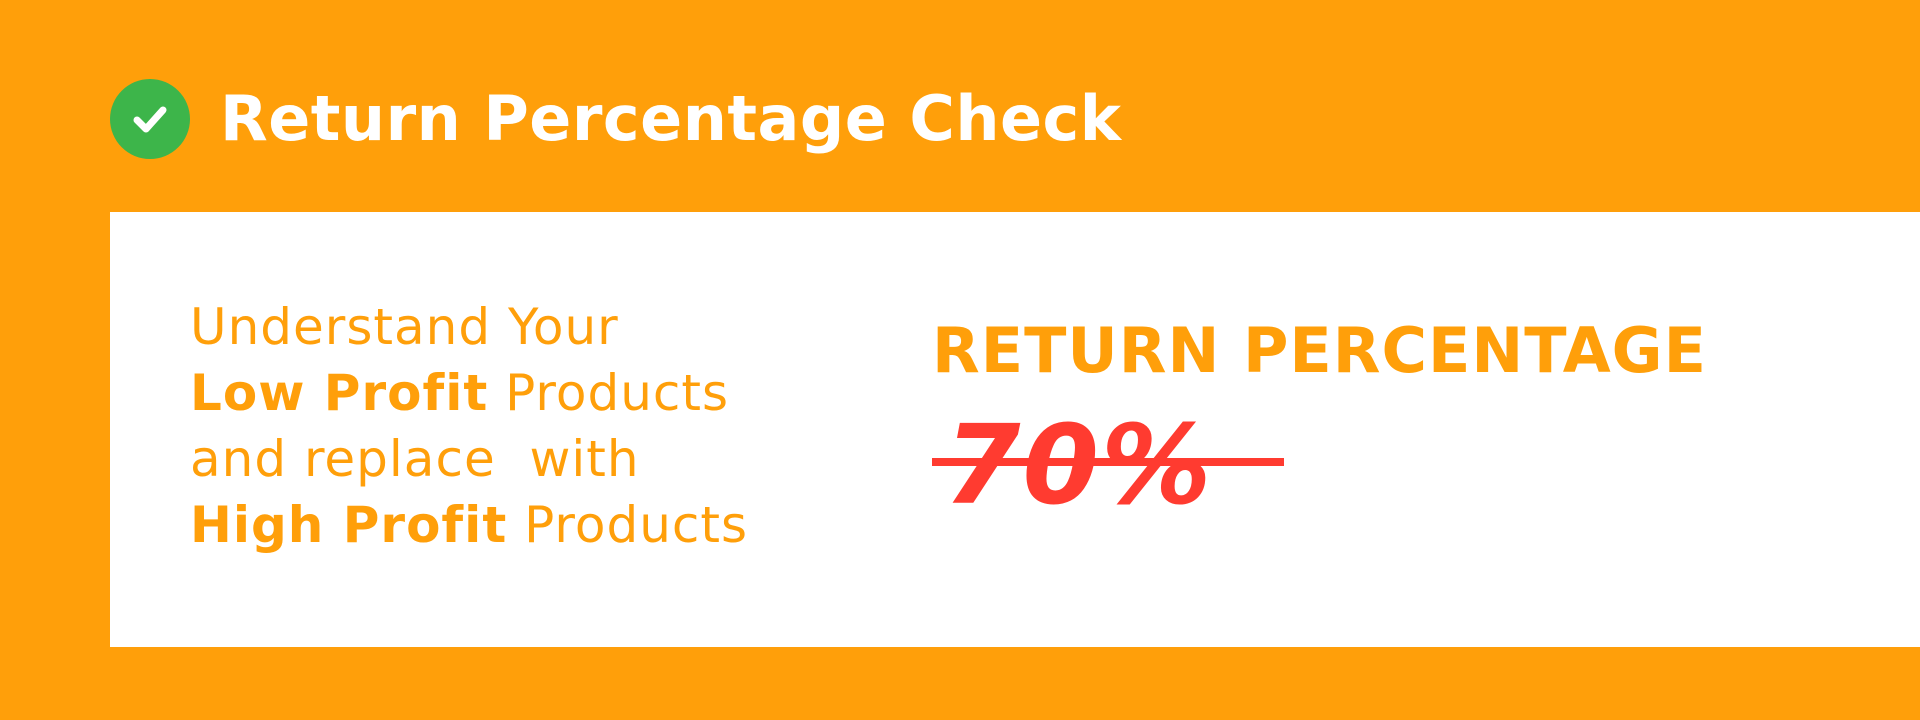 This screenshot has width=1920, height=720. What do you see at coordinates (1392, 421) in the screenshot?
I see `return-percentage-stat: RETURN PERCENTAGE 70%` at bounding box center [1392, 421].